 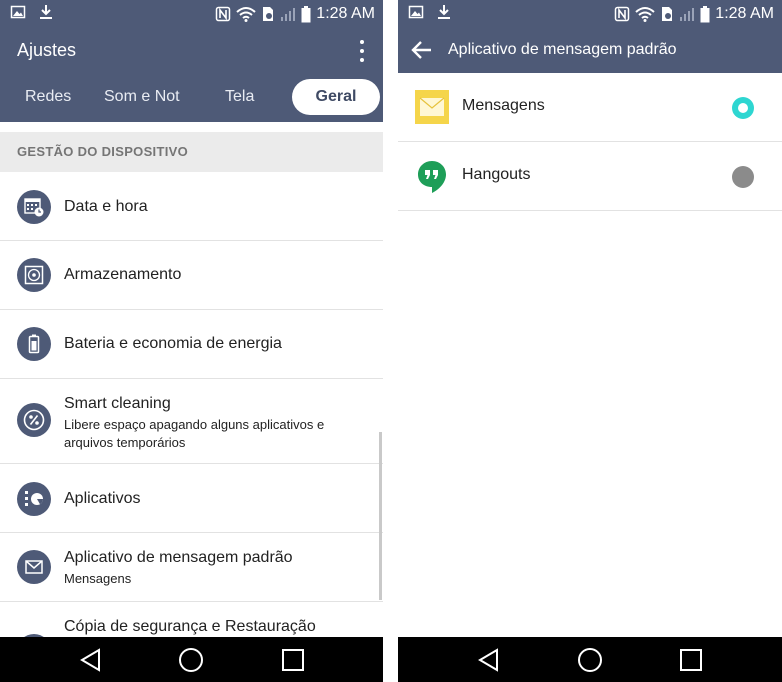 I want to click on list-item-title: Smart cleaning, so click(x=117, y=403).